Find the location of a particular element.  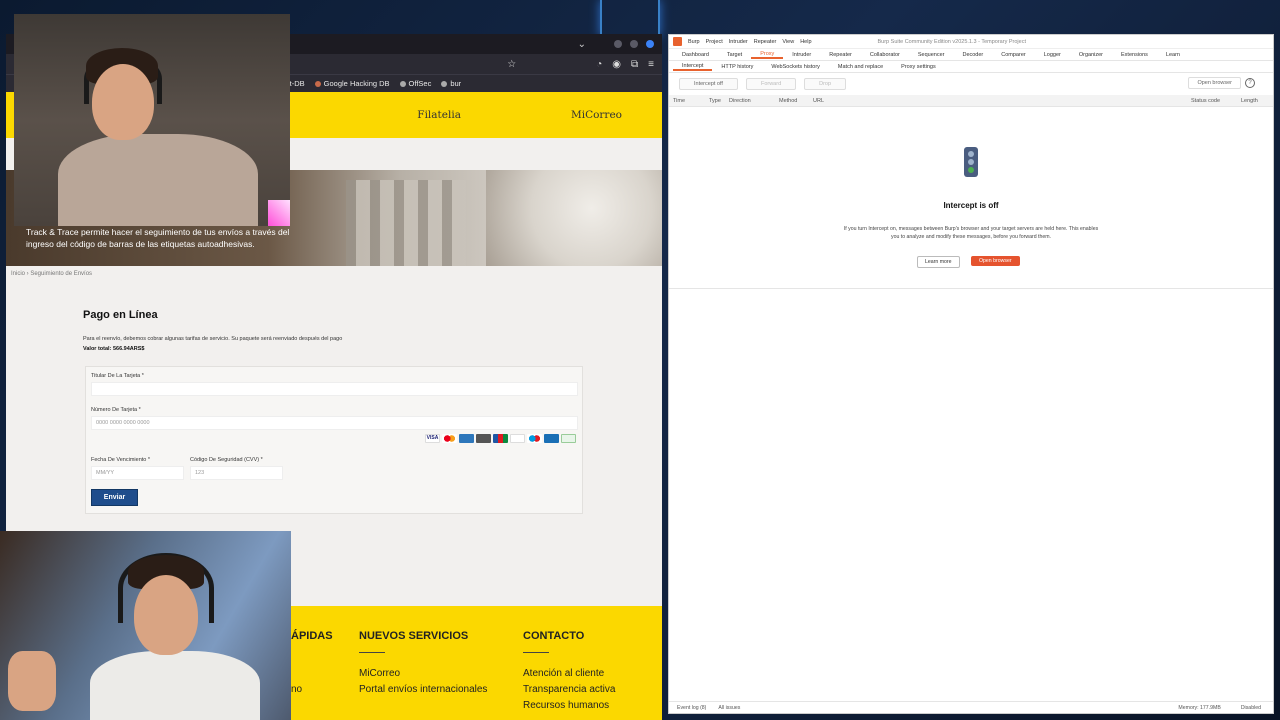

open-browser-toolbar-button: Open browser is located at coordinates (1214, 83).